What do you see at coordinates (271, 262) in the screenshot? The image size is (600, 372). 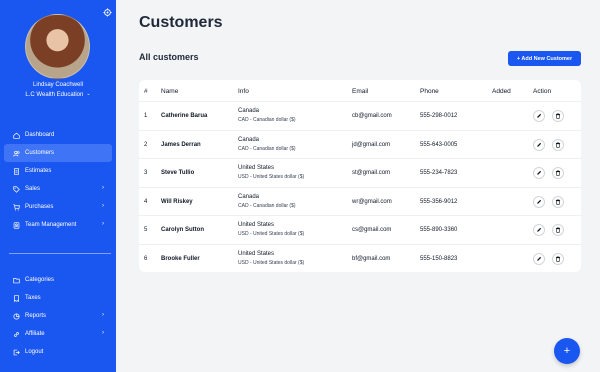 I see `customer-currency: USD - United States dollar ($)` at bounding box center [271, 262].